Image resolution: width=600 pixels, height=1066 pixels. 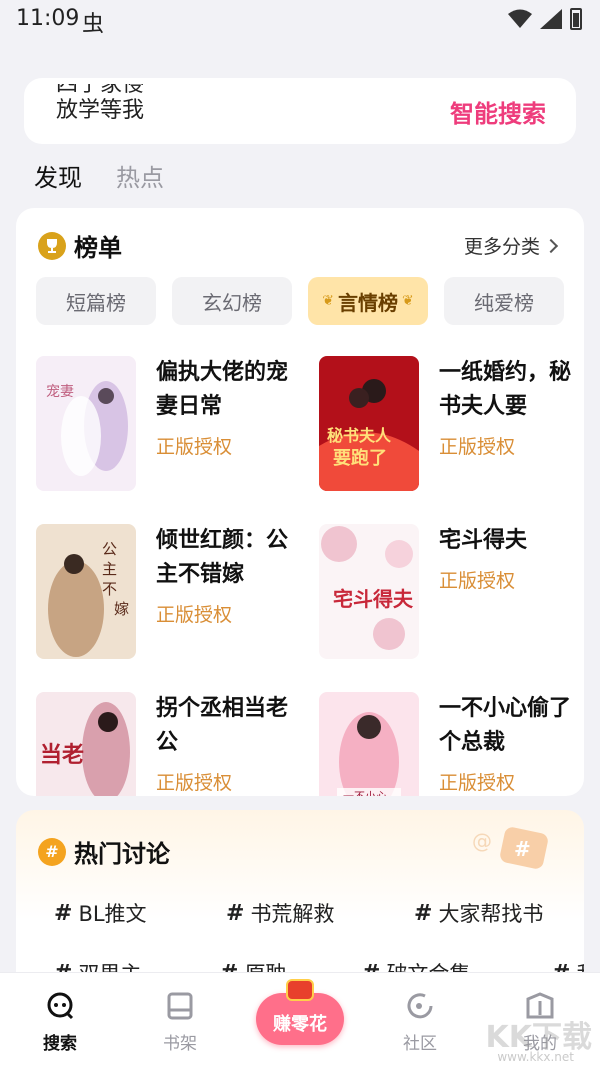 I want to click on status-bar: 11:09 虫, so click(x=300, y=22).